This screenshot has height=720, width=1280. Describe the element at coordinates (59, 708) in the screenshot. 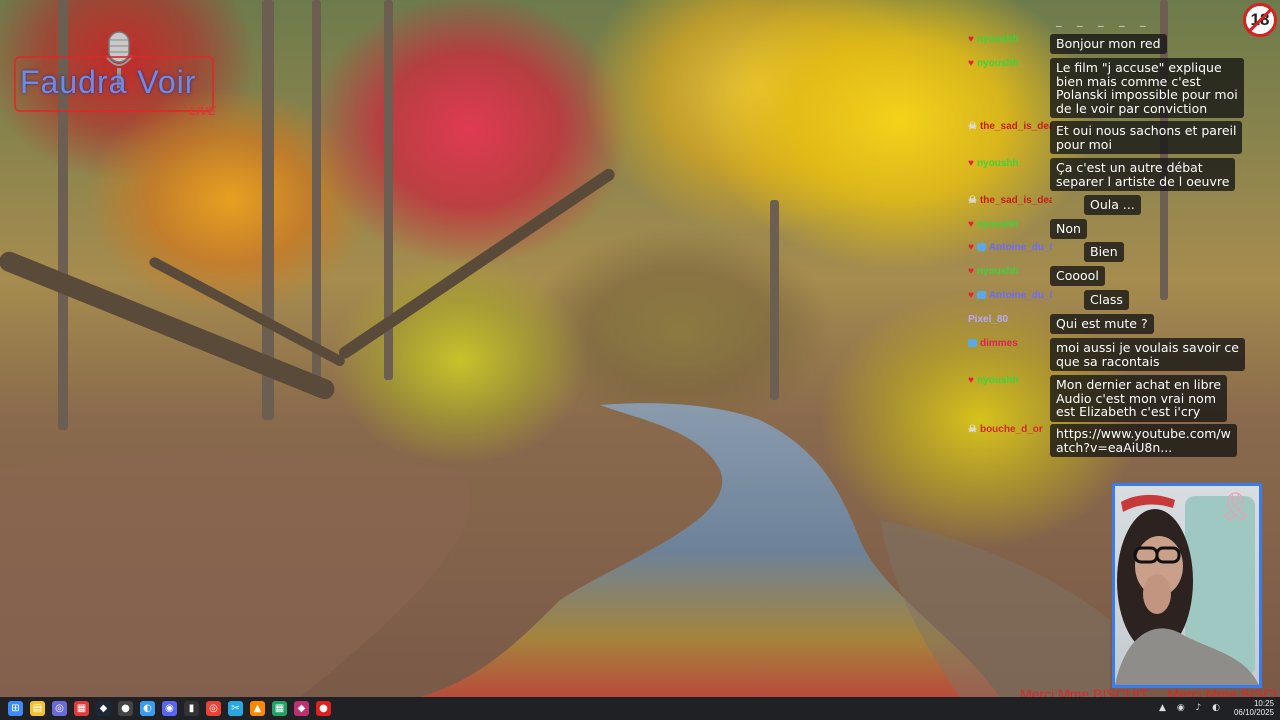

I see `media-icon: ◎` at that location.